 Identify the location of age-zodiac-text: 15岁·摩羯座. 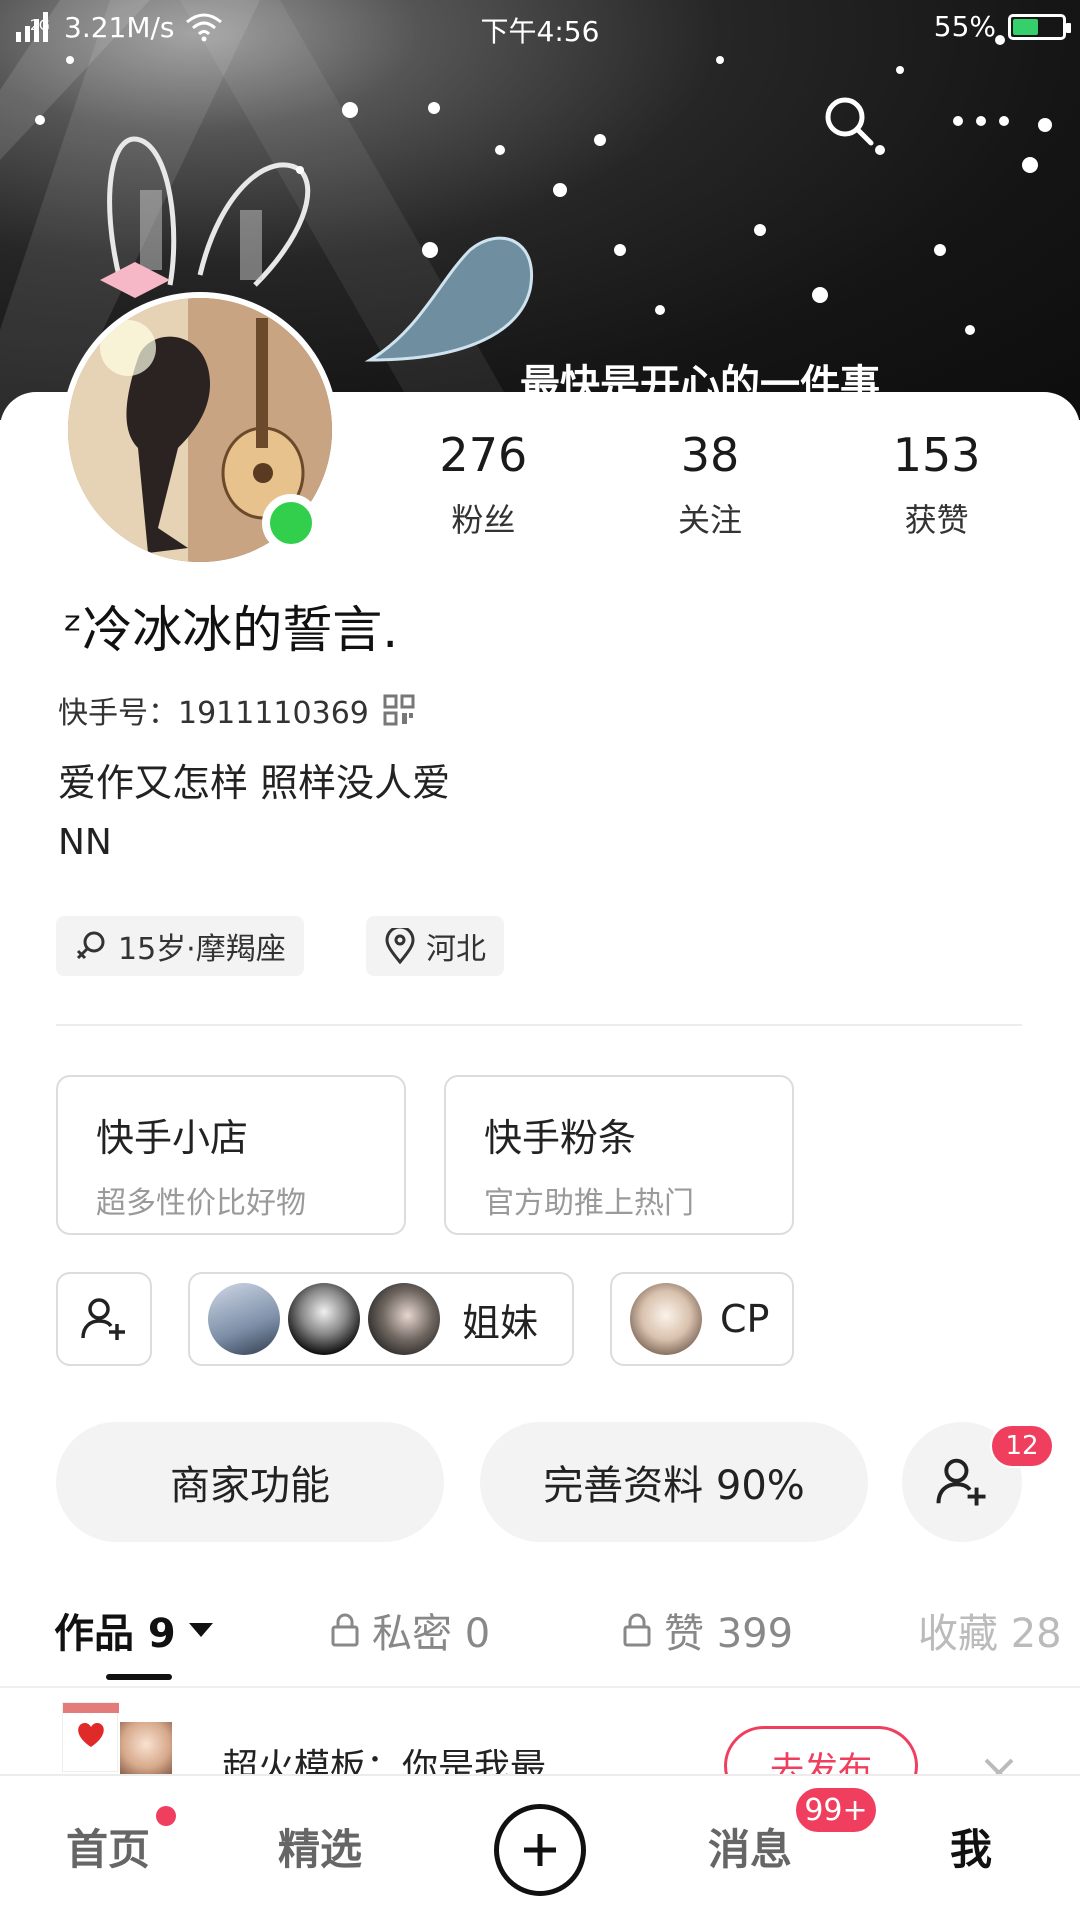
(202, 949).